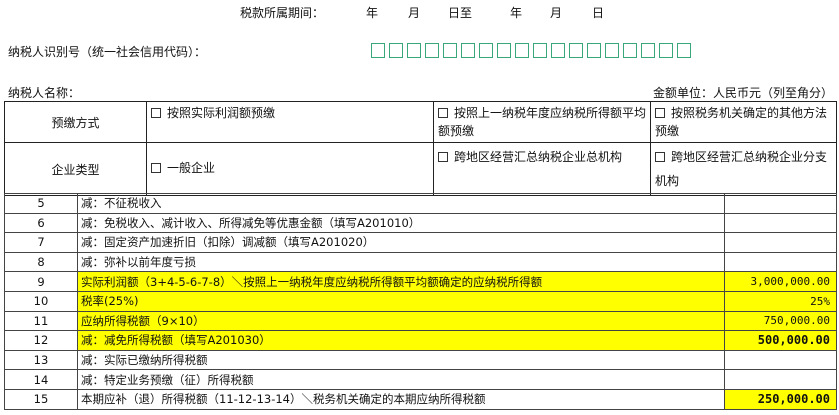  I want to click on amount-unit: 金额单位：人民币元（列至角分）, so click(742, 93).